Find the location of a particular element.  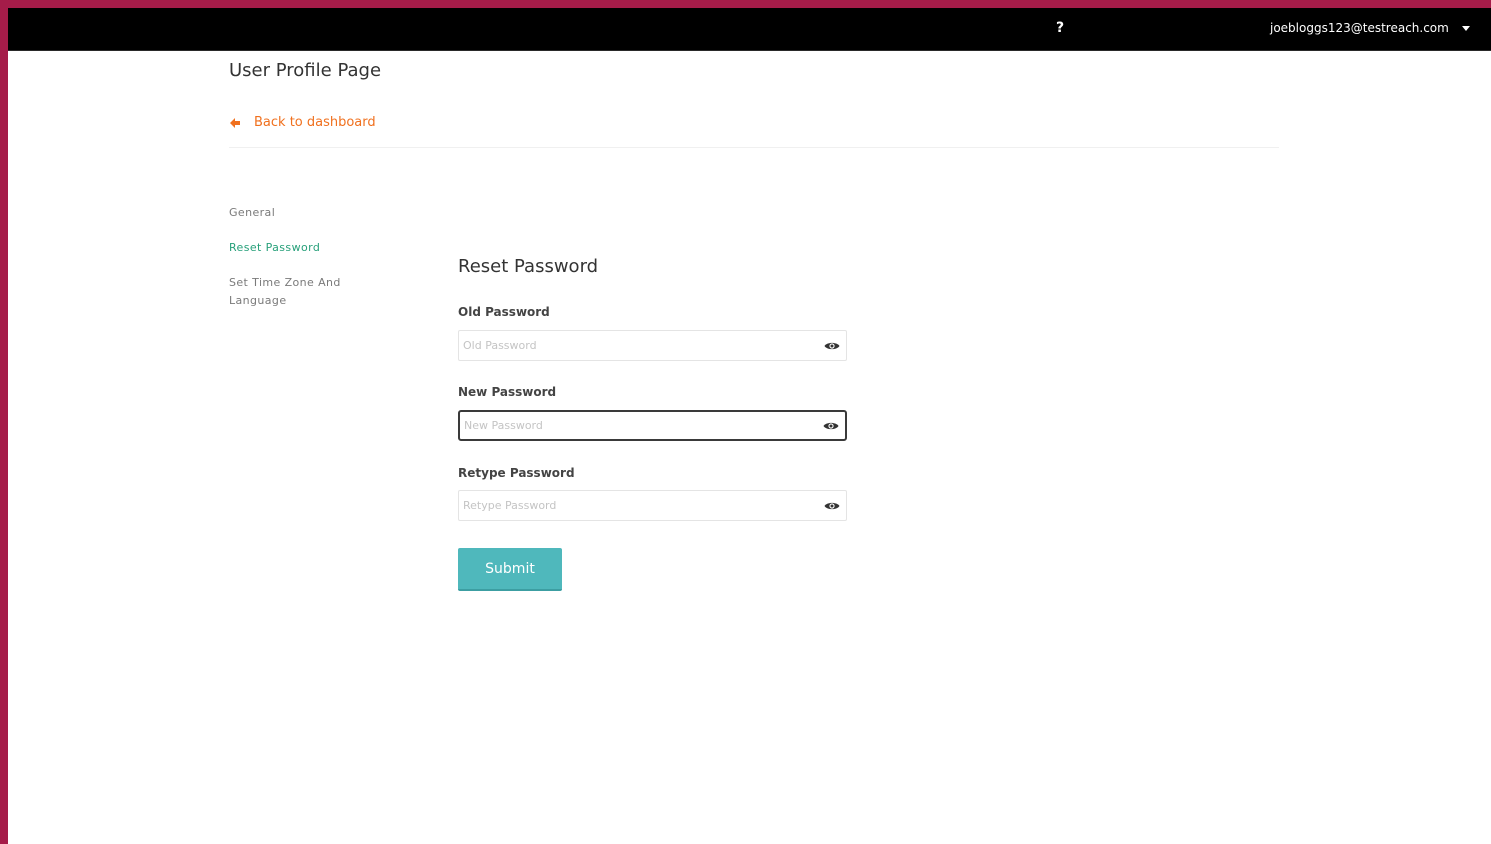

sidebar-item-reset-password: Reset Password is located at coordinates (274, 248).